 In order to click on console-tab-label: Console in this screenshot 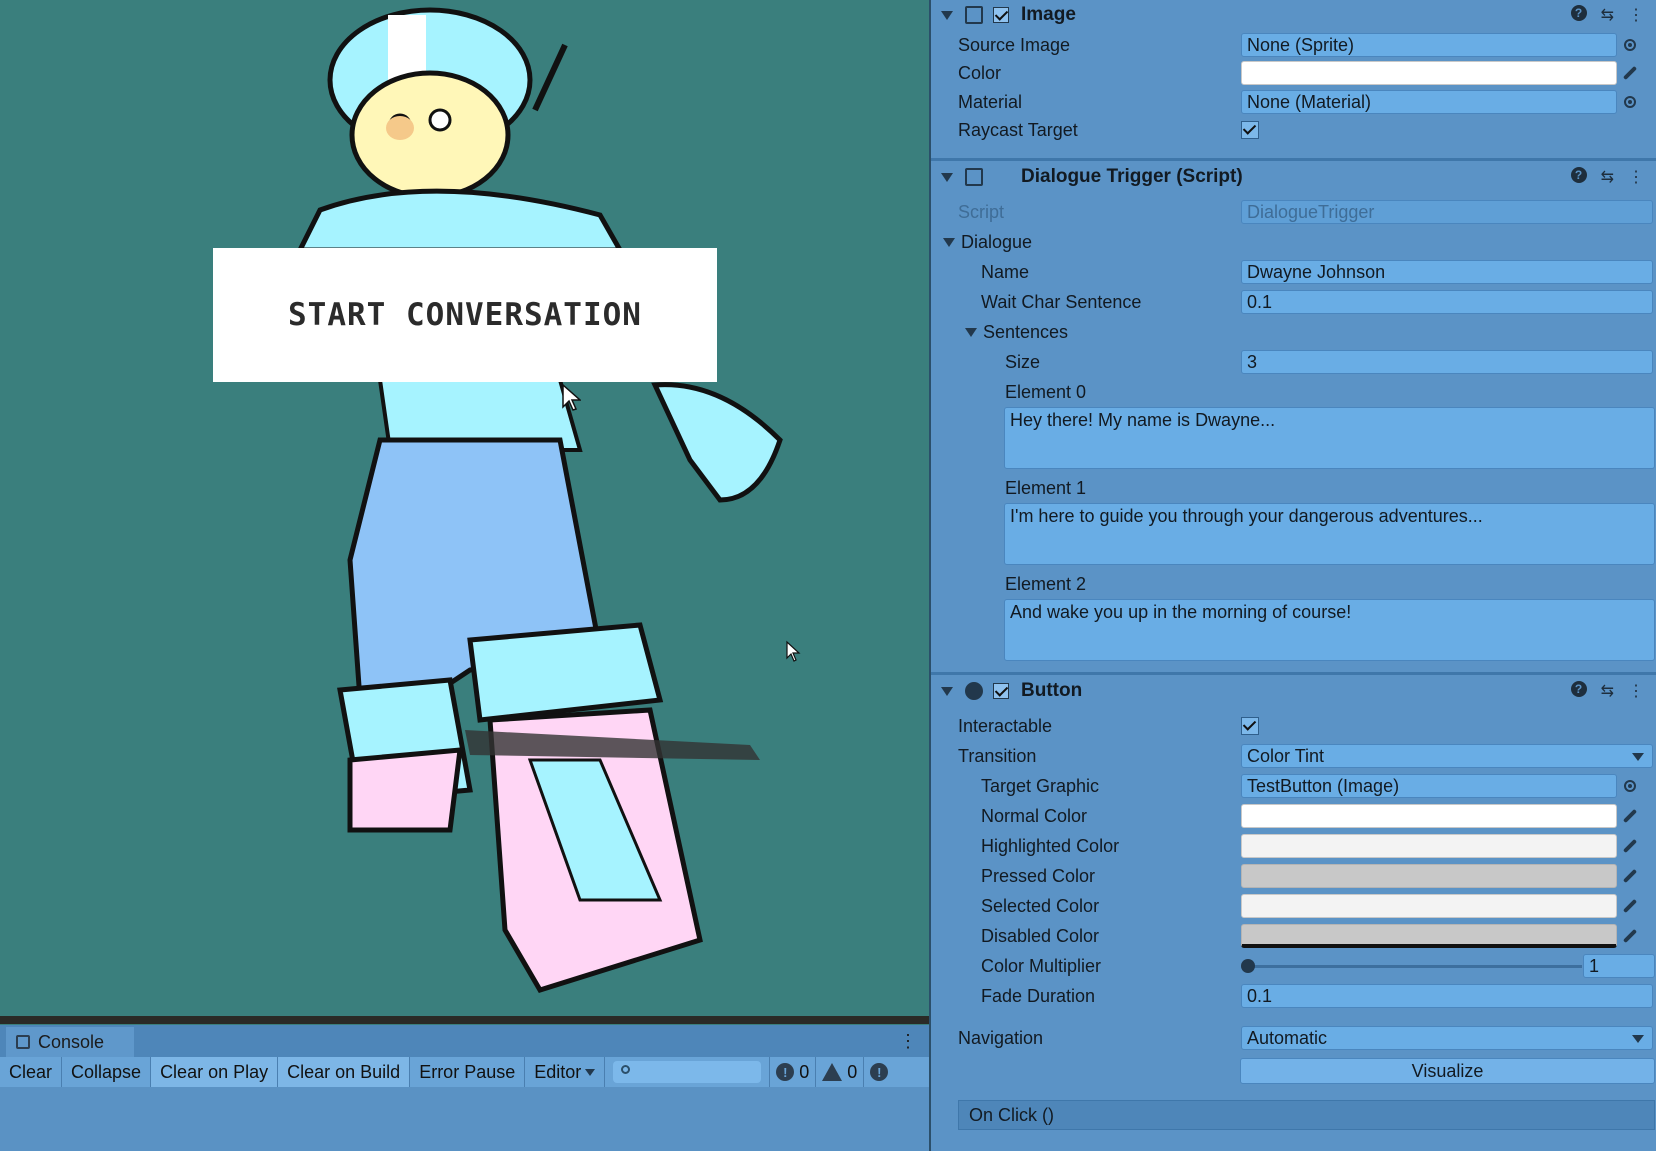, I will do `click(71, 1041)`.